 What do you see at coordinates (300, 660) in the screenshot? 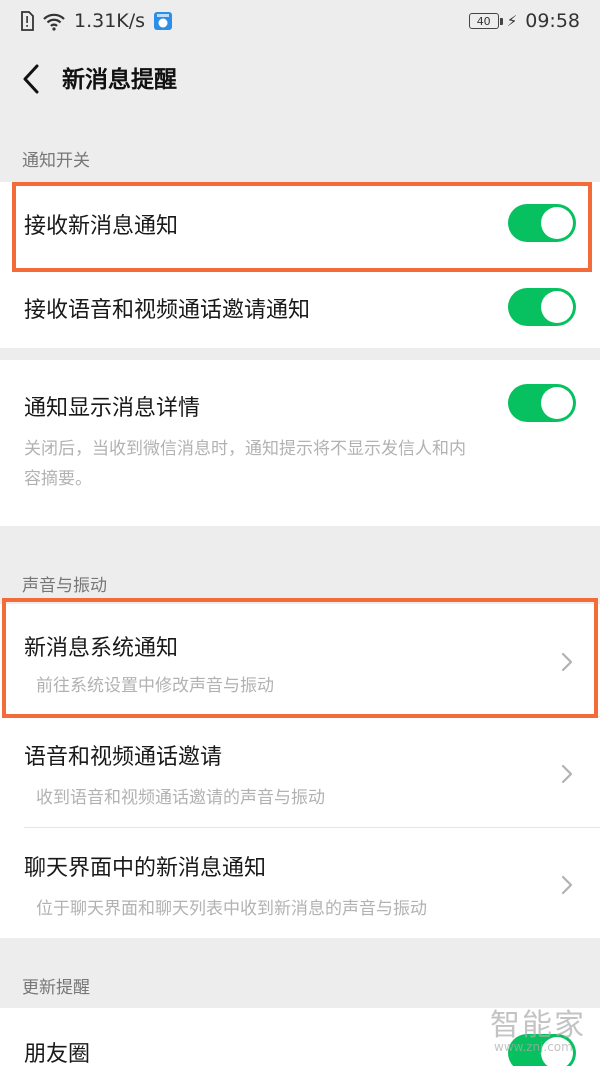
I see `system-notification-row: 新消息系统通知 前往系统设置中修改声音与振动` at bounding box center [300, 660].